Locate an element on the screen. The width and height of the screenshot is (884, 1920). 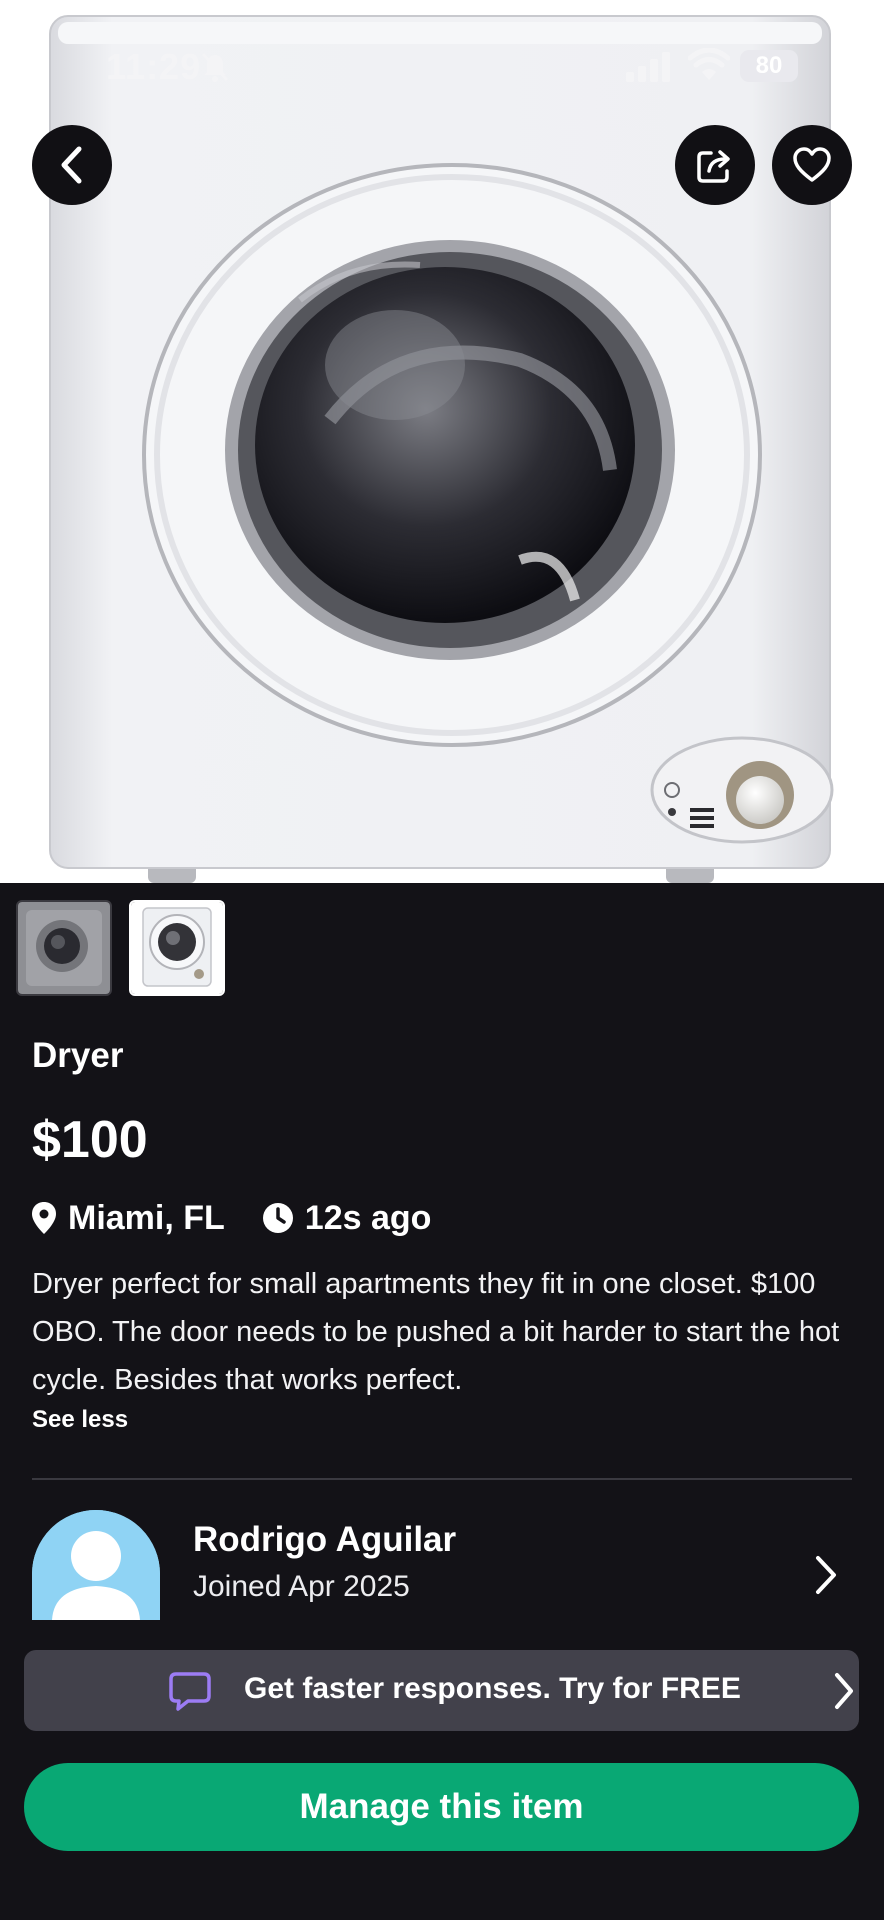
seller-name: Rodrigo Aguilar is located at coordinates (325, 1539).